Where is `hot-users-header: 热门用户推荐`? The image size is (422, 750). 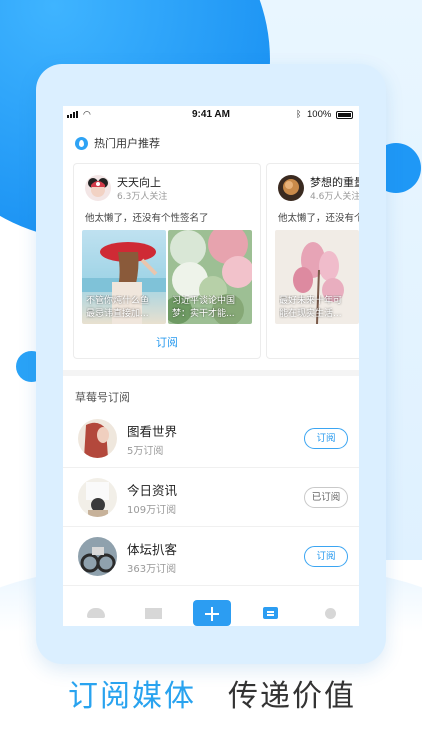
hot-users-header: 热门用户推荐 is located at coordinates (117, 143).